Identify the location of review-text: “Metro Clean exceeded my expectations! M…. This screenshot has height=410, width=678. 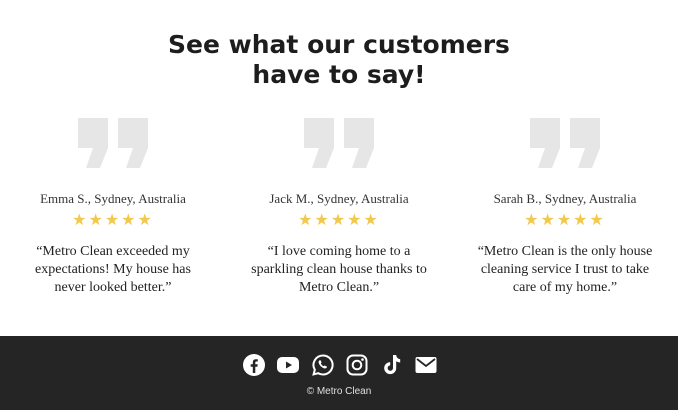
(113, 269).